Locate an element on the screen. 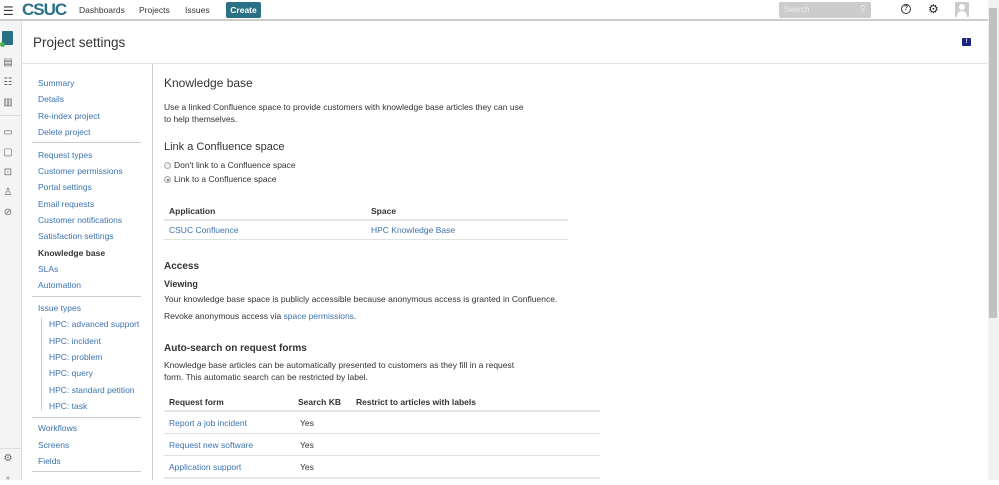 The width and height of the screenshot is (999, 485). nav-issue-type: HPC: query is located at coordinates (71, 373).